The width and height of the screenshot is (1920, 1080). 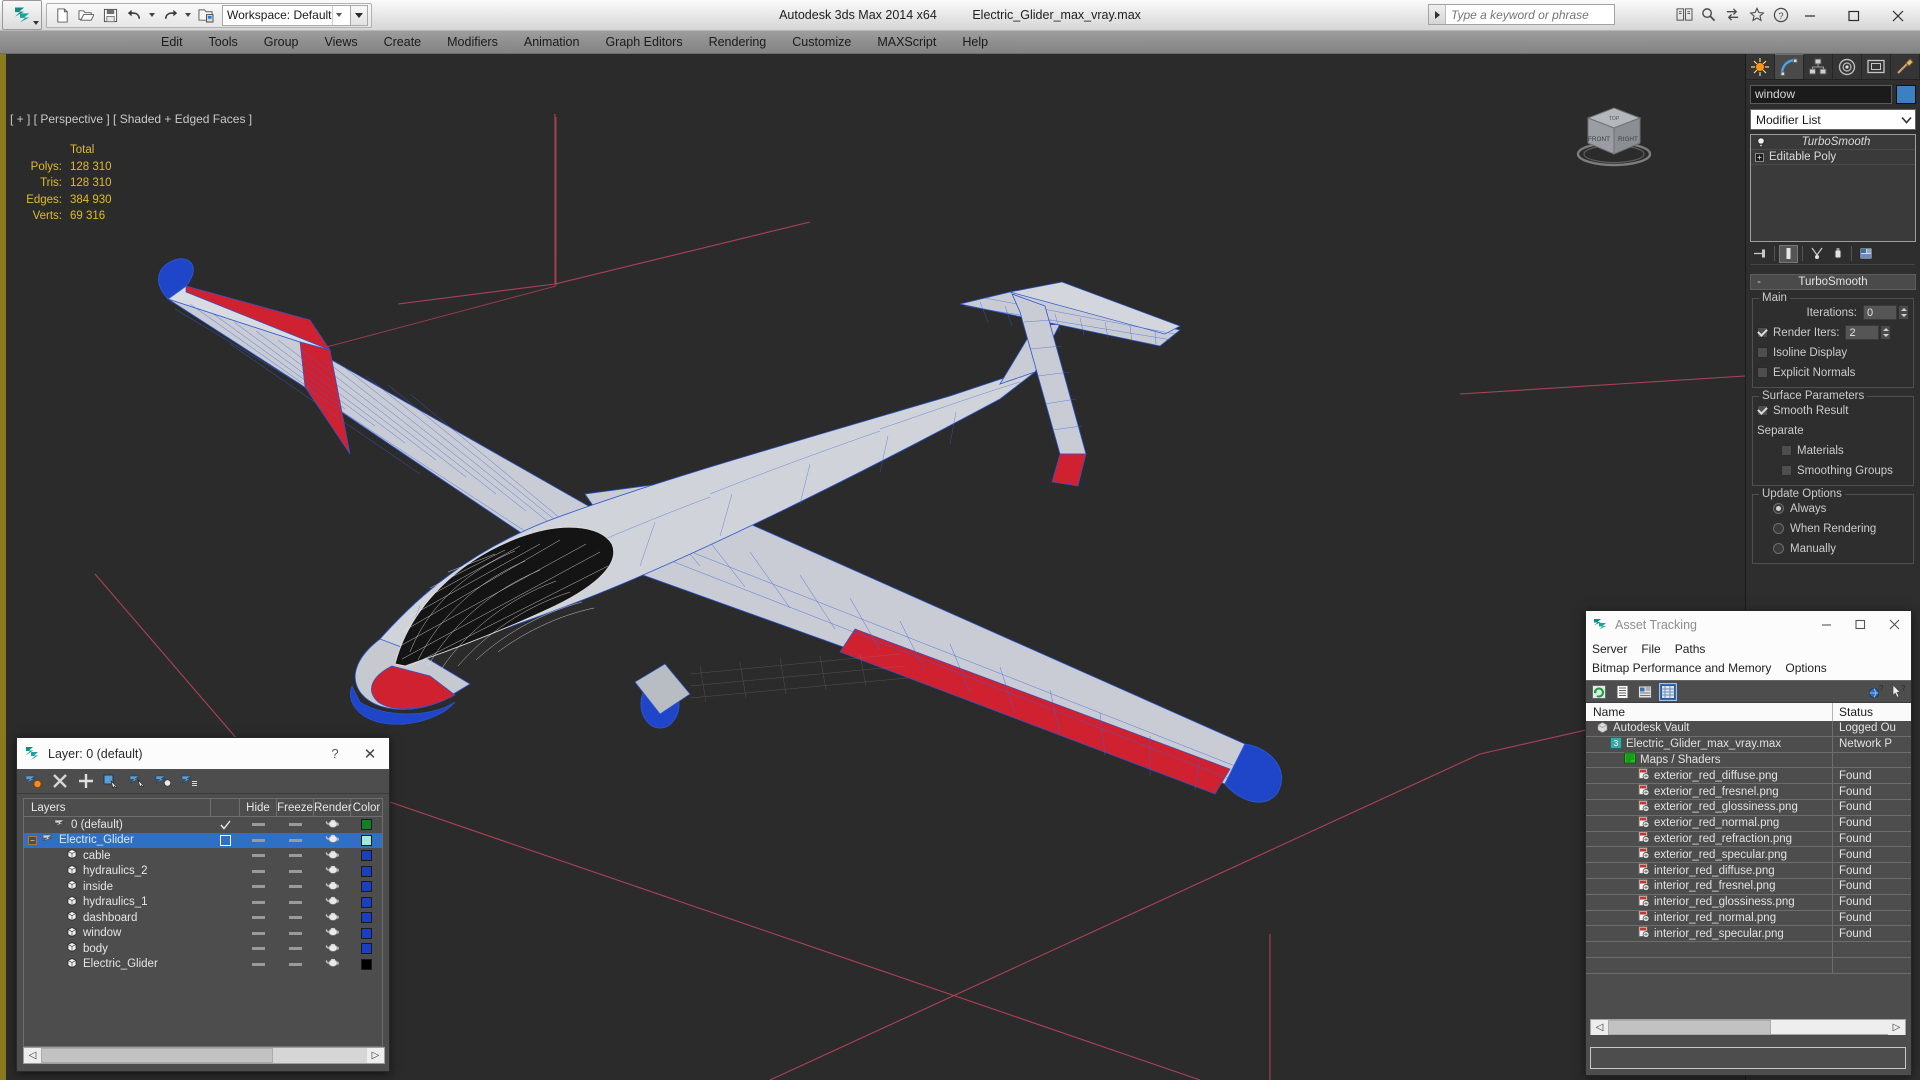 What do you see at coordinates (1690, 649) in the screenshot?
I see `asset-menu-paths: Paths` at bounding box center [1690, 649].